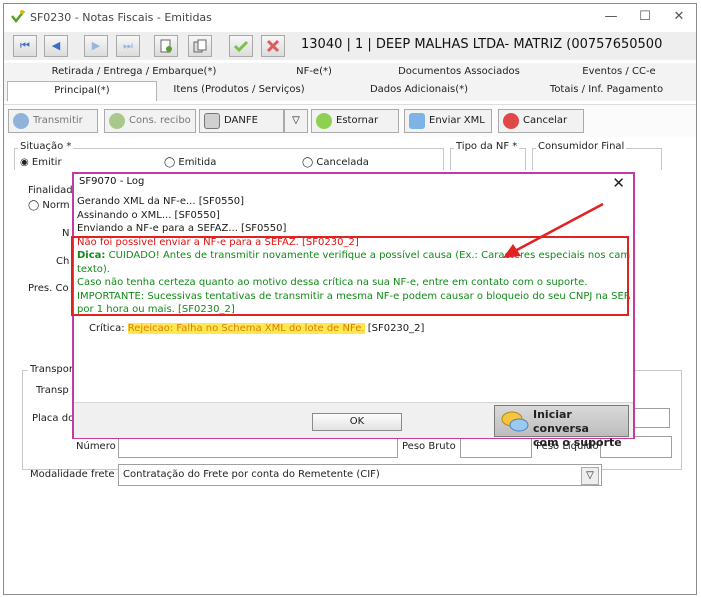 The width and height of the screenshot is (701, 597). I want to click on situacao-emitida-radio: ◯ Emitida, so click(190, 162).